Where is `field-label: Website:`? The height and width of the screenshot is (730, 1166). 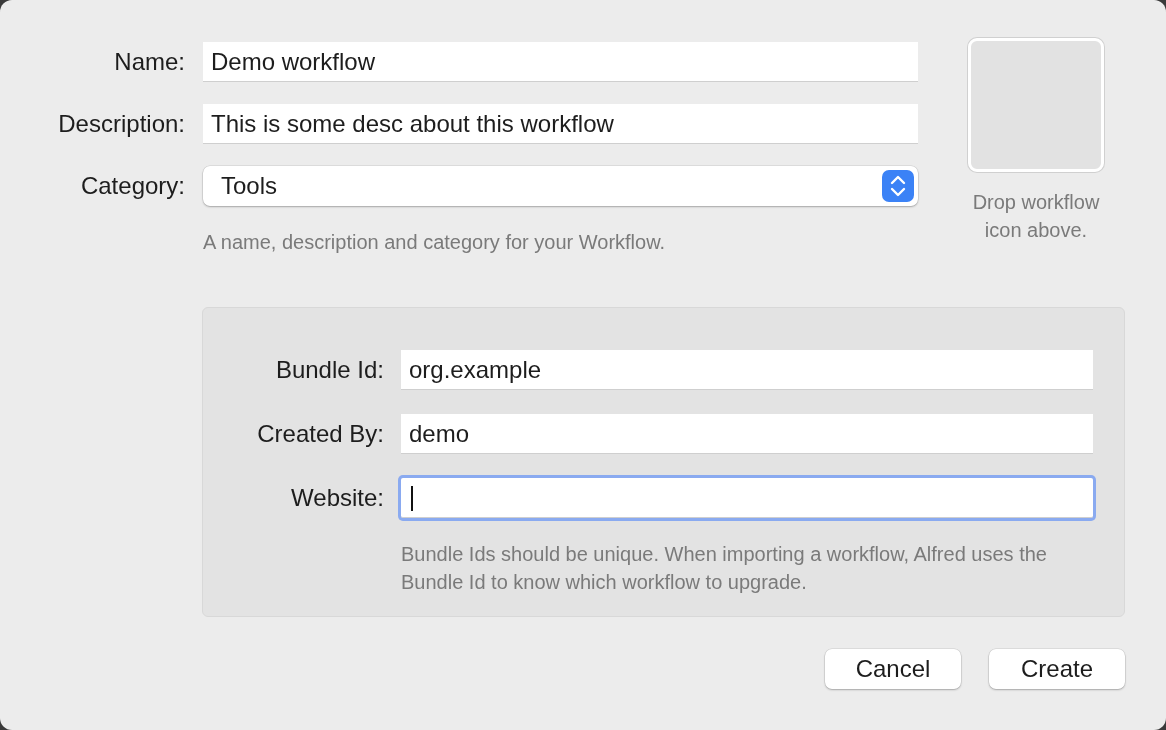 field-label: Website: is located at coordinates (337, 498).